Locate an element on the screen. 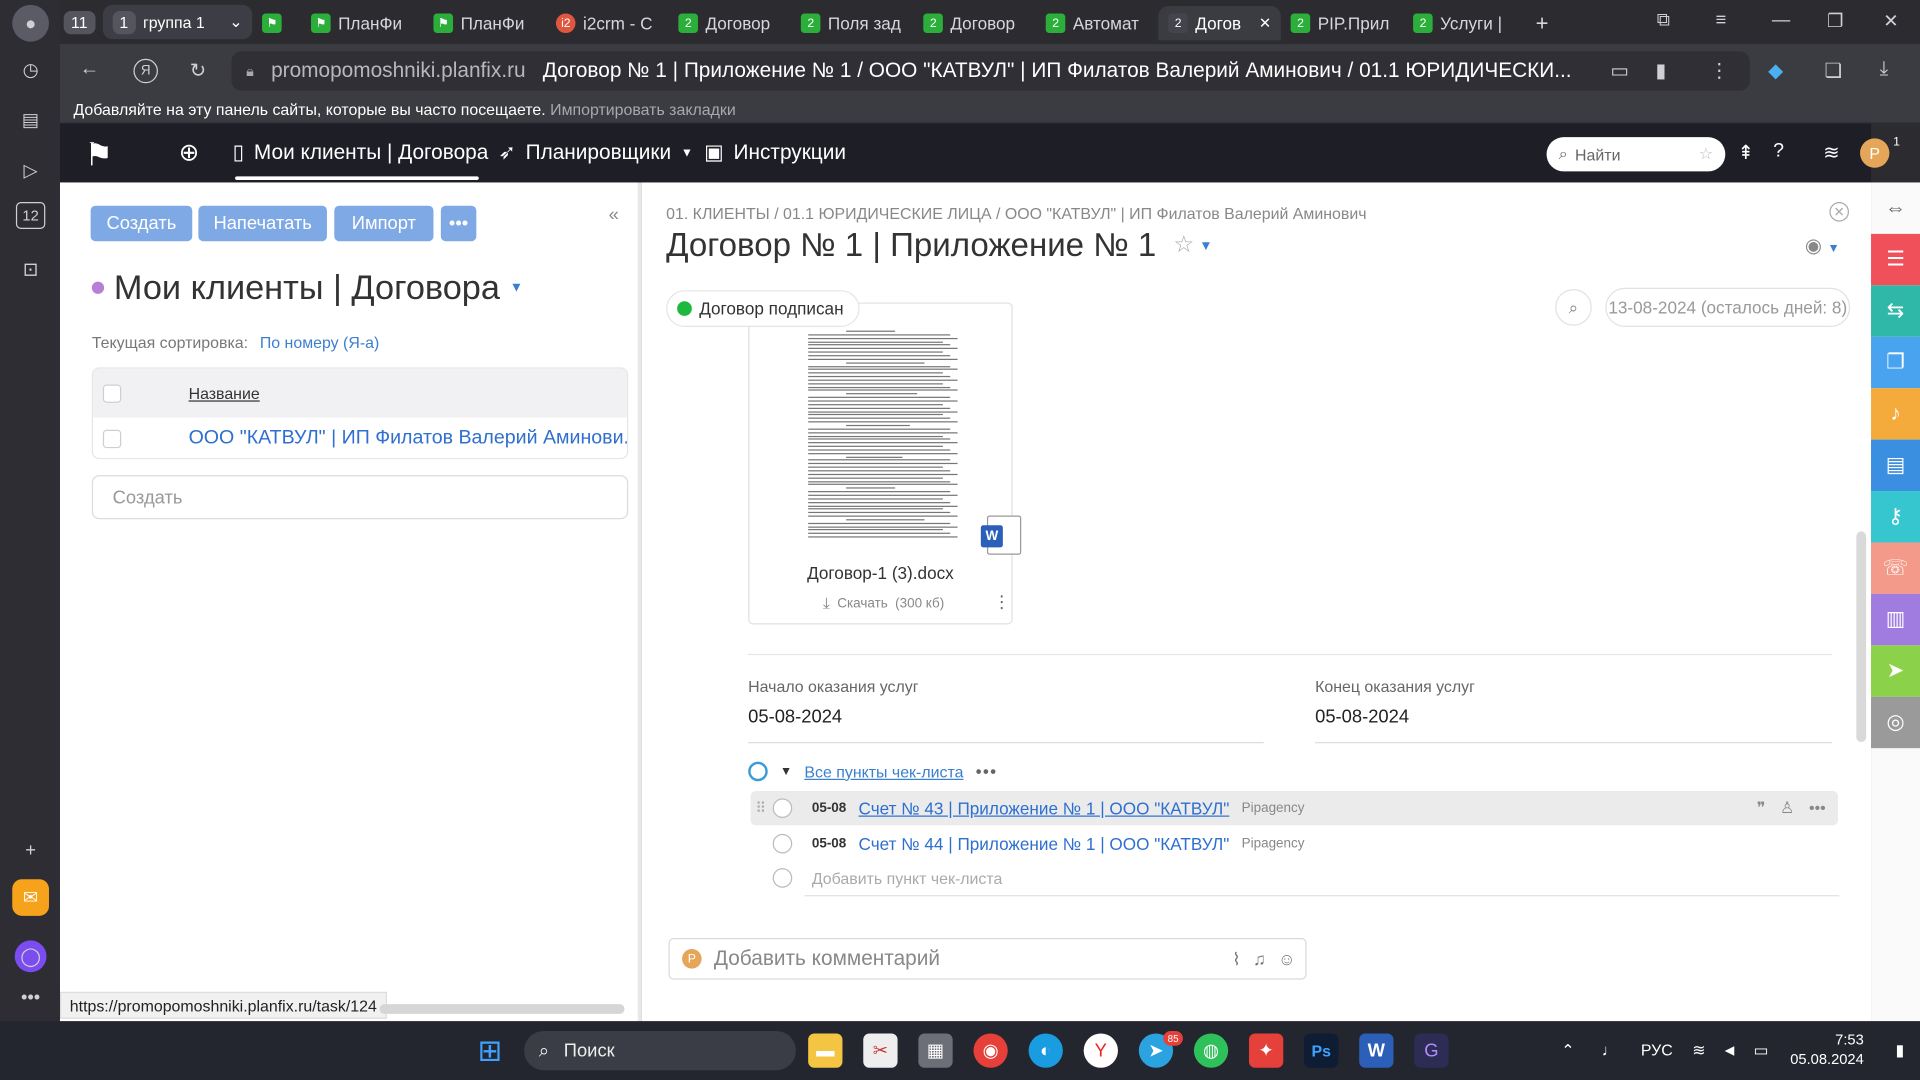 Image resolution: width=1920 pixels, height=1080 pixels. volume-icon: ◄ is located at coordinates (1730, 1050).